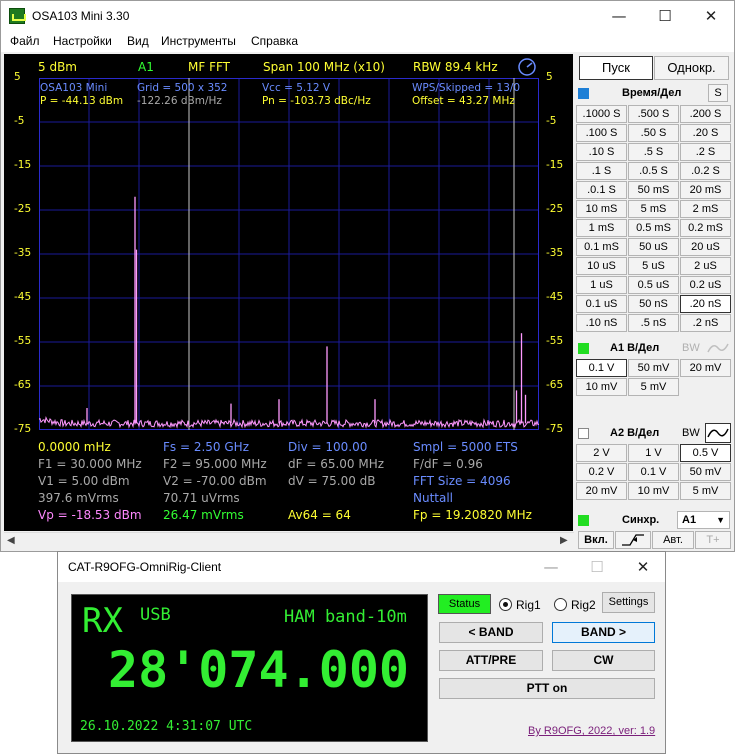  What do you see at coordinates (713, 540) in the screenshot?
I see `trigger-tplus-button: T+` at bounding box center [713, 540].